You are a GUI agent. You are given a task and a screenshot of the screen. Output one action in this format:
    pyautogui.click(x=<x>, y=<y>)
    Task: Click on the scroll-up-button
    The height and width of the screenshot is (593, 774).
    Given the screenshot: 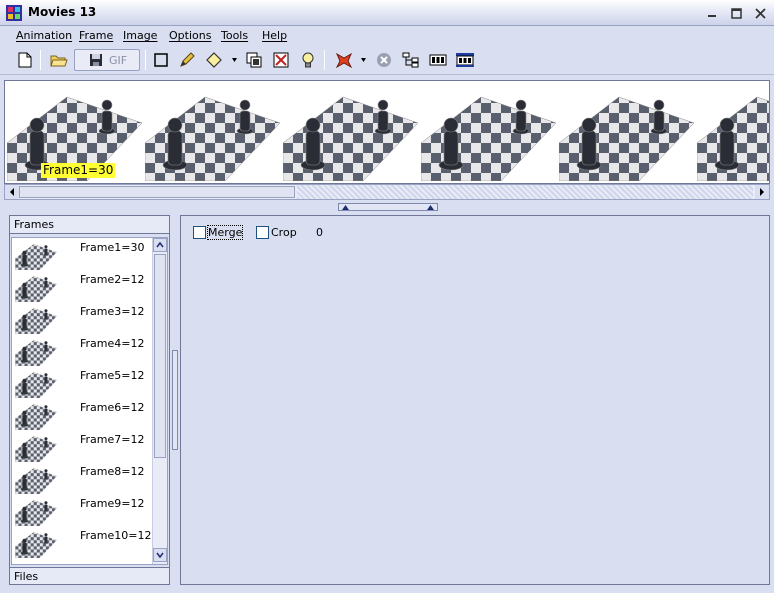 What is the action you would take?
    pyautogui.click(x=160, y=245)
    